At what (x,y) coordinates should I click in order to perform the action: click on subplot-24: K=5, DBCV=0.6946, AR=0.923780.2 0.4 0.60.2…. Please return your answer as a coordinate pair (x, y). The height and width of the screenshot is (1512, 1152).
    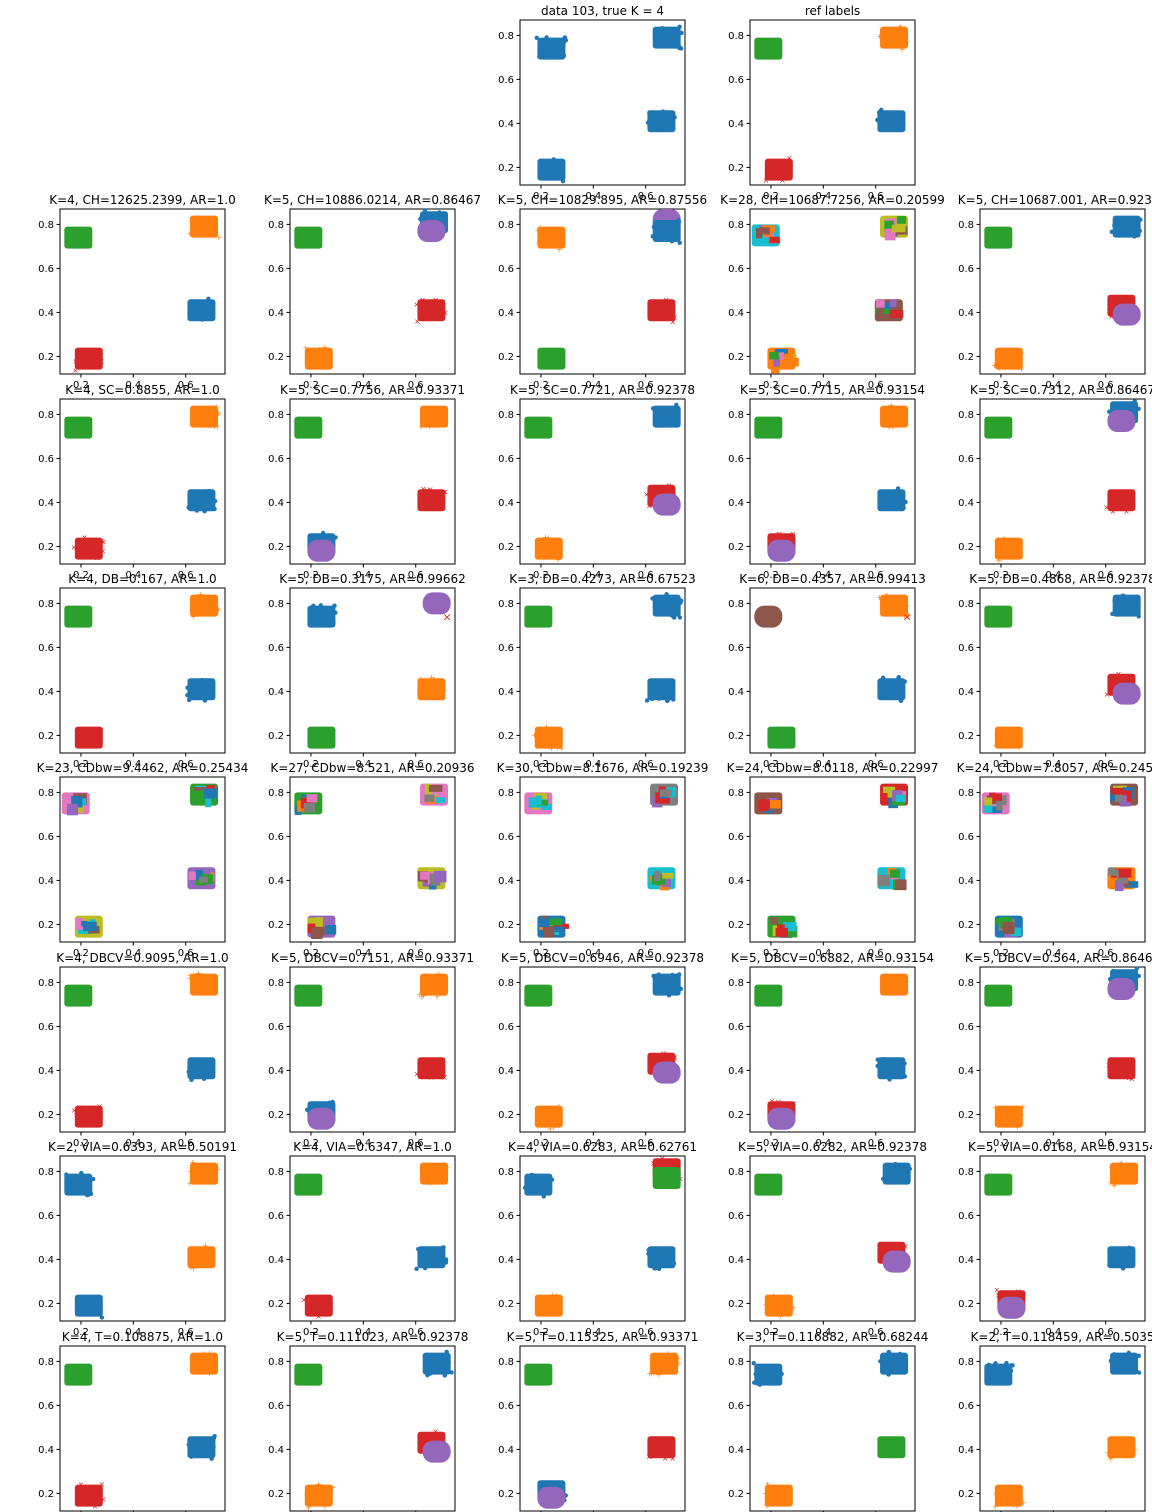
    Looking at the image, I should click on (601, 1050).